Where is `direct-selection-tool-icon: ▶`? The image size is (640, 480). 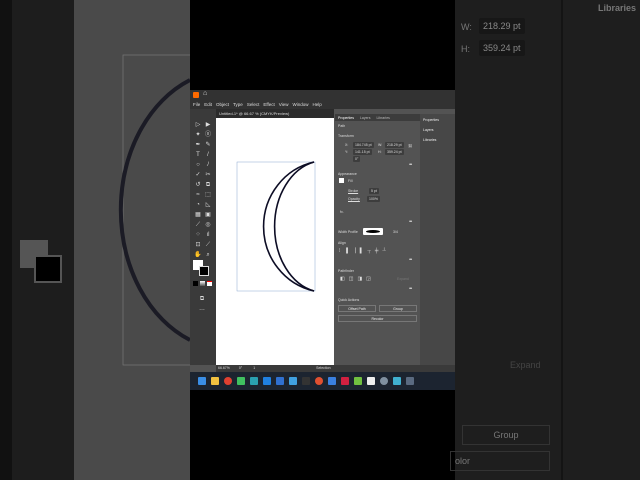 direct-selection-tool-icon: ▶ is located at coordinates (208, 125).